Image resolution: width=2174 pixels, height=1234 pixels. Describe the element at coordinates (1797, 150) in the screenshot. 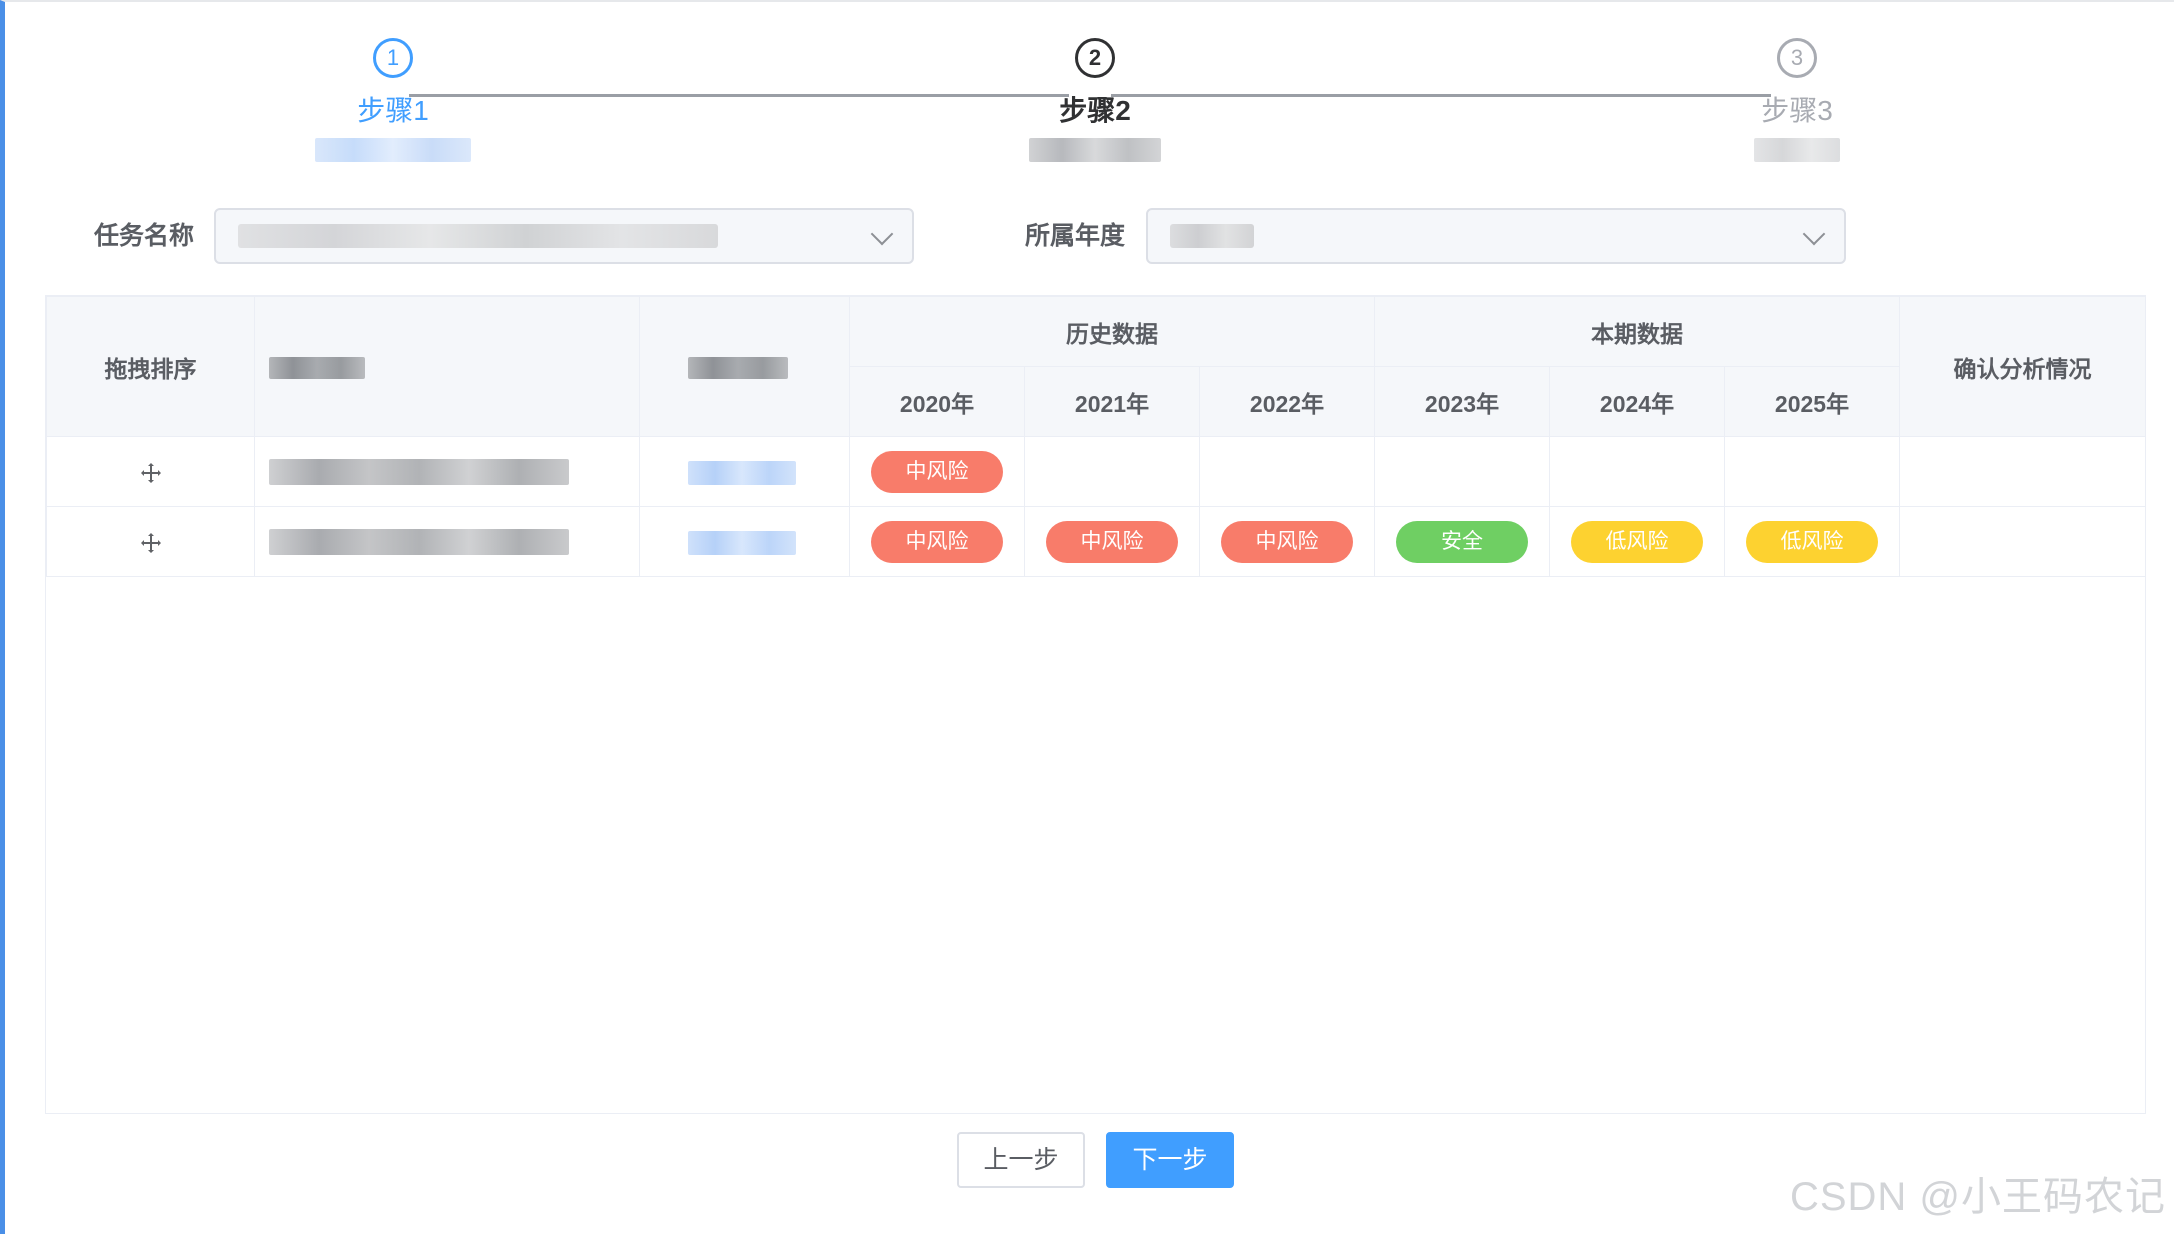

I see `step-3-description-redacted` at that location.